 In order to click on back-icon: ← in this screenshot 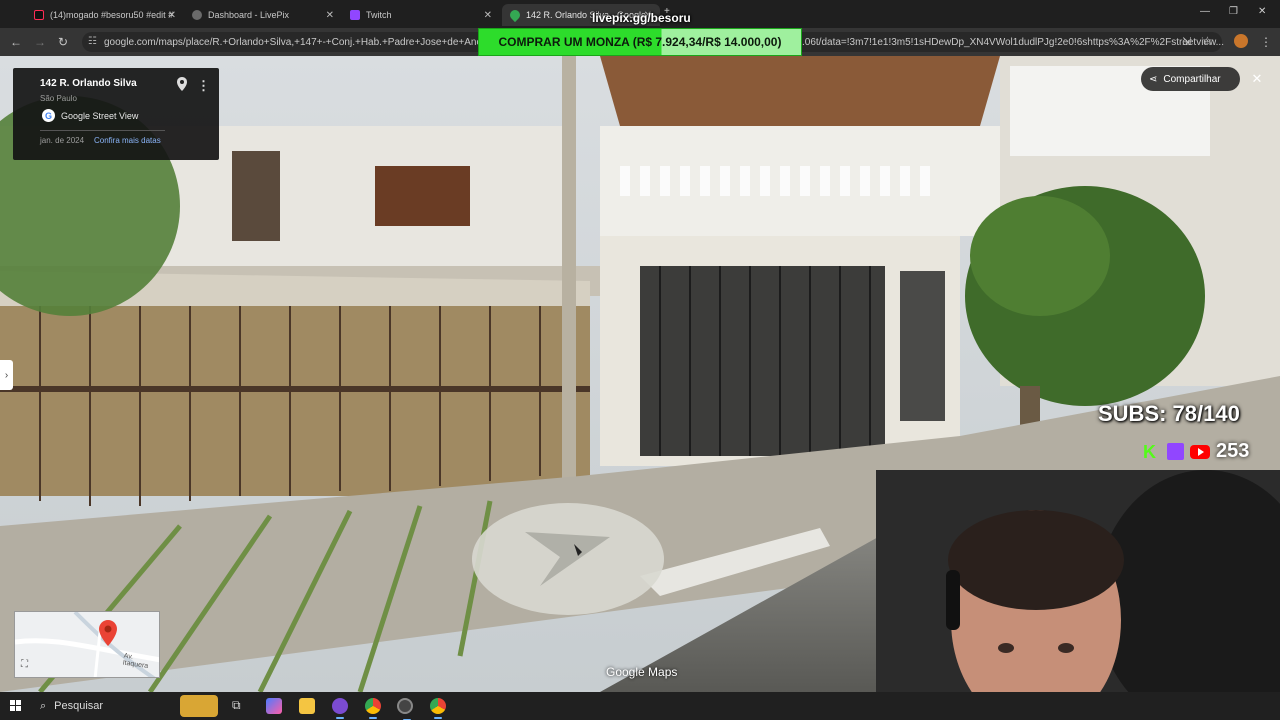, I will do `click(16, 42)`.